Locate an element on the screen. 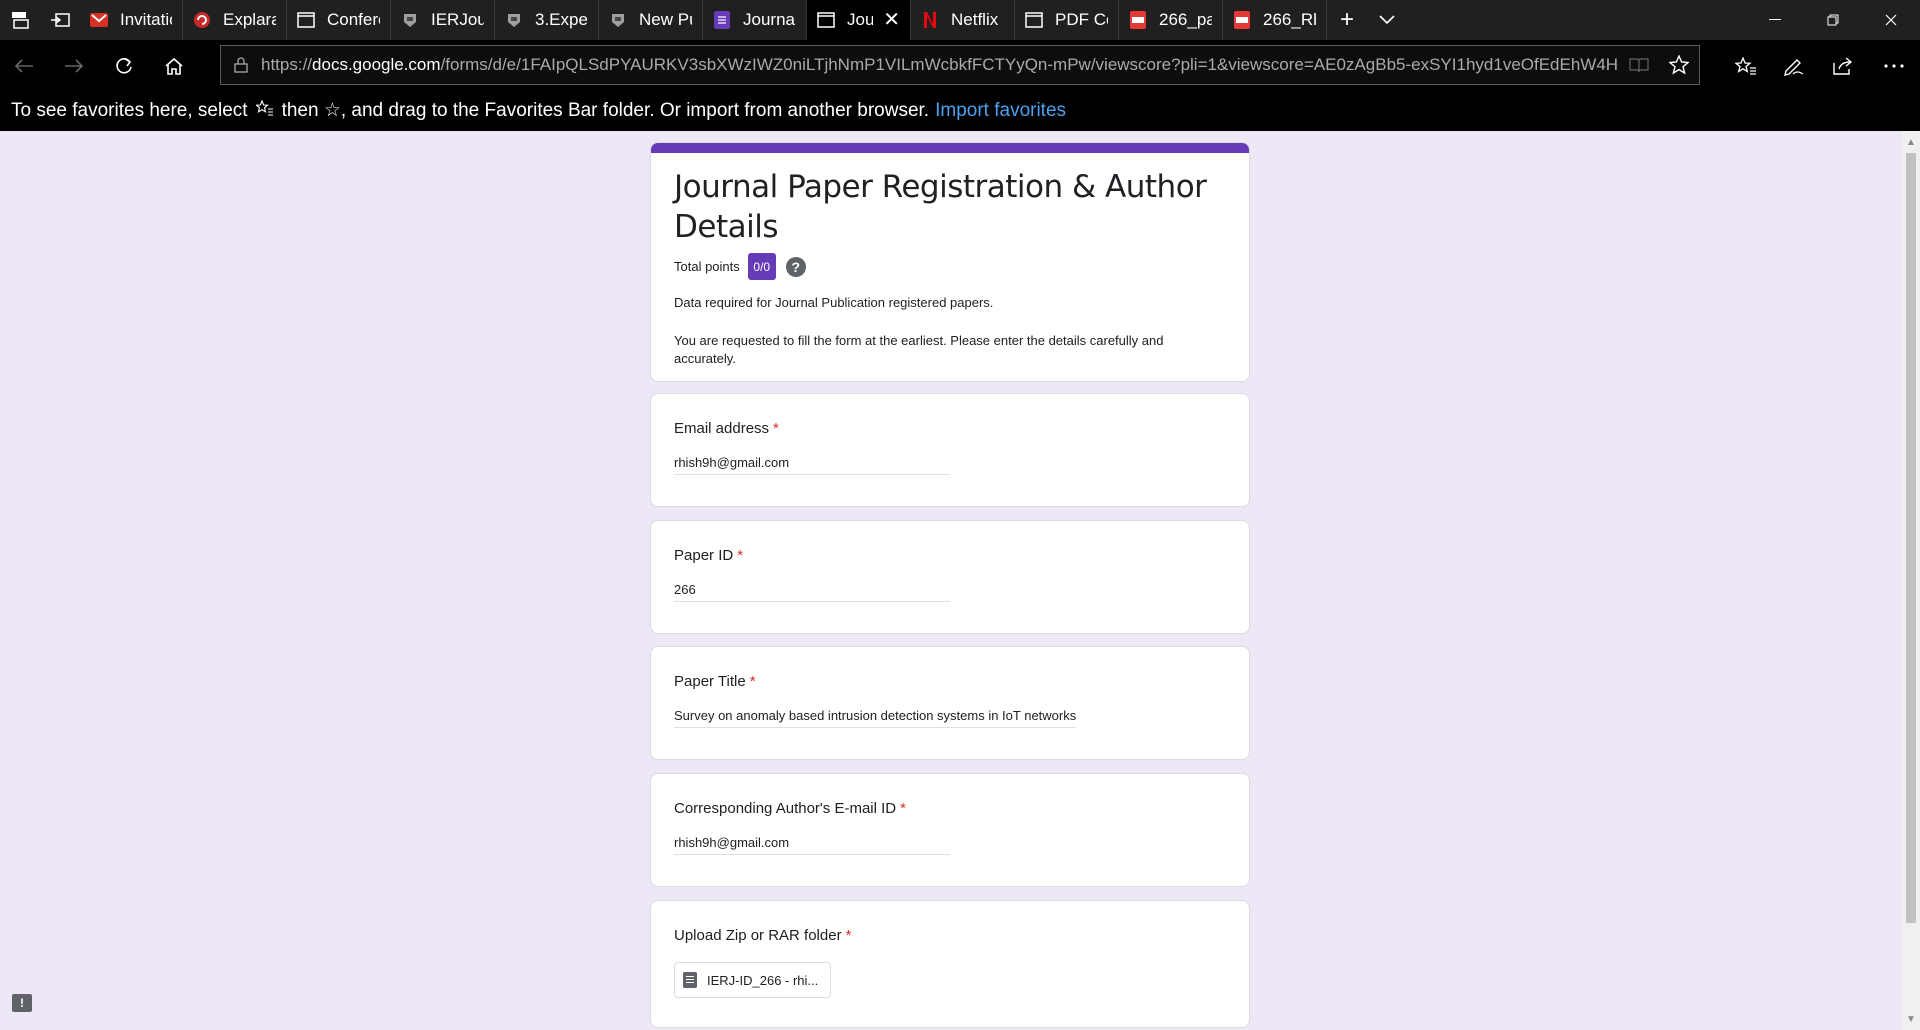 The image size is (1920, 1030). url-host: docs.google.com is located at coordinates (376, 64).